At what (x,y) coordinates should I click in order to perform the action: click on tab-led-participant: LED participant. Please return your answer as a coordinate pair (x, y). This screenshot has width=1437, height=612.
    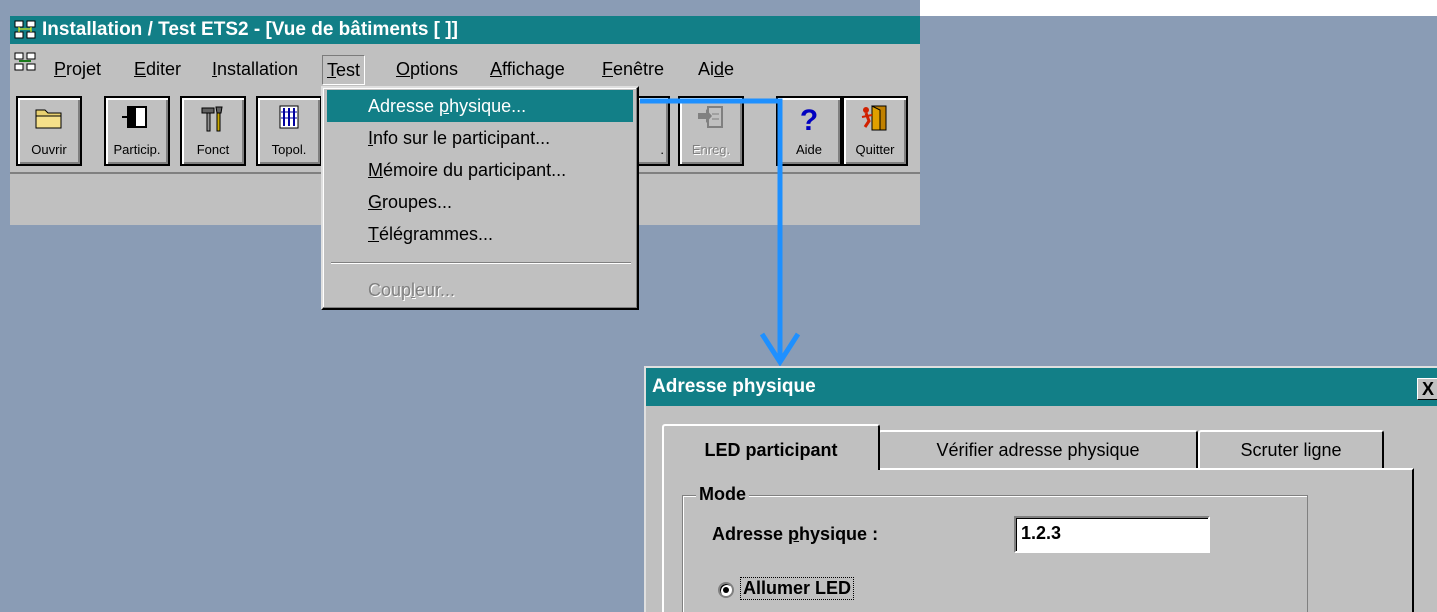
    Looking at the image, I should click on (771, 447).